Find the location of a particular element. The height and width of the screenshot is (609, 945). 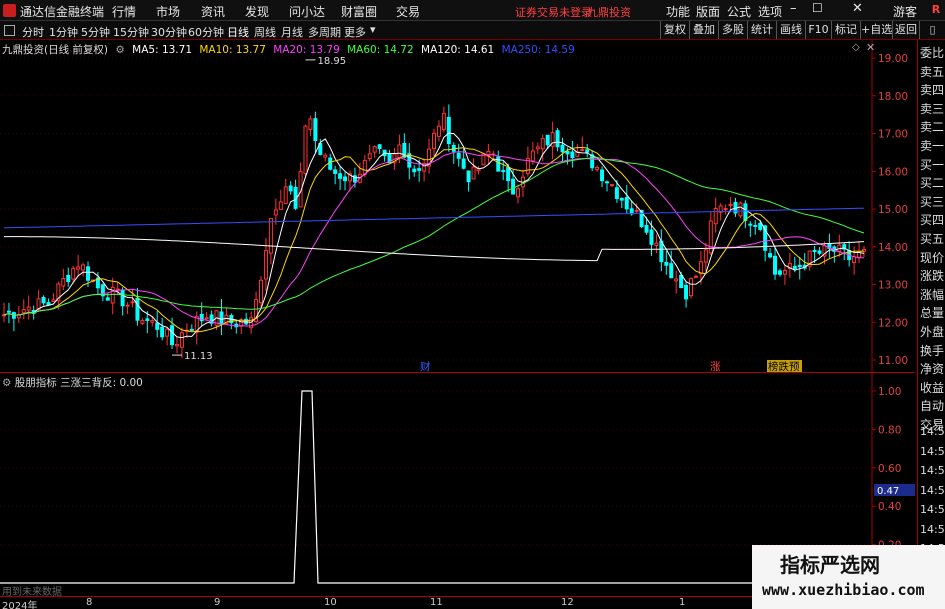

maximize-icon: ☐ is located at coordinates (817, 8).